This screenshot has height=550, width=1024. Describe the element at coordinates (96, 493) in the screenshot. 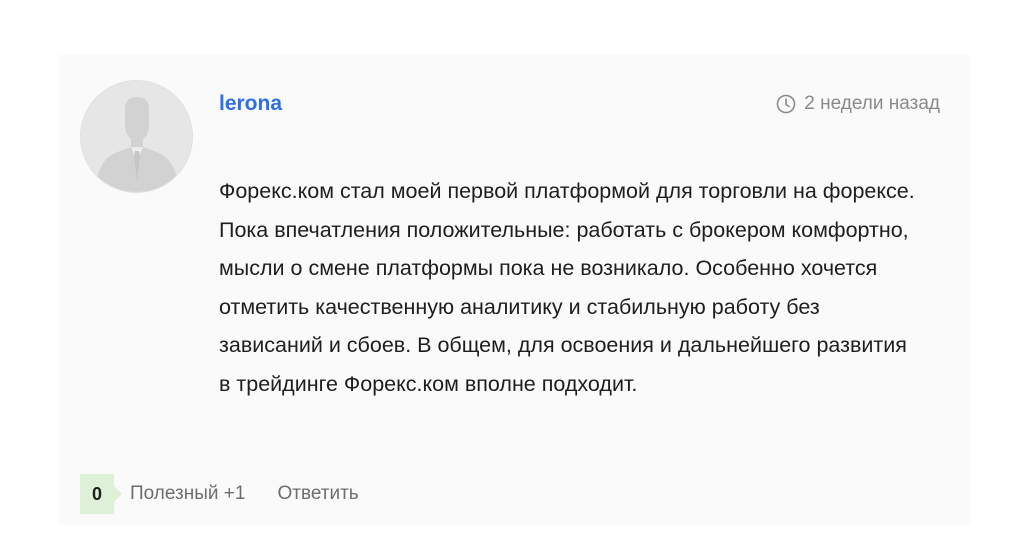

I see `vote-count: 0` at that location.